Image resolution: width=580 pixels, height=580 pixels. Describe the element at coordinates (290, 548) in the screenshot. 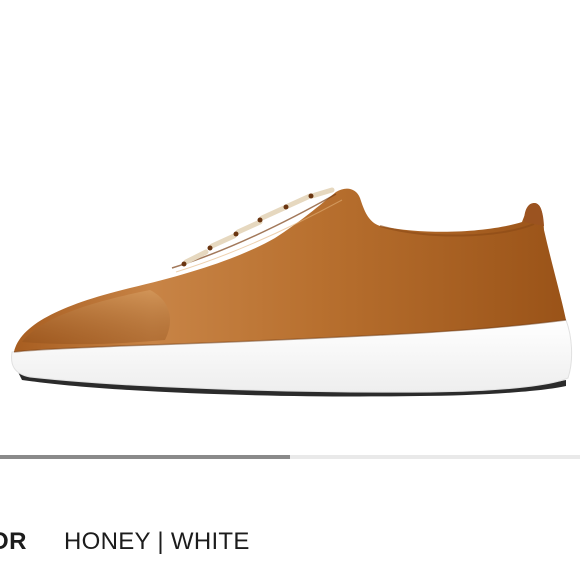

I see `color-selector: OR HONEY | WHITE` at that location.